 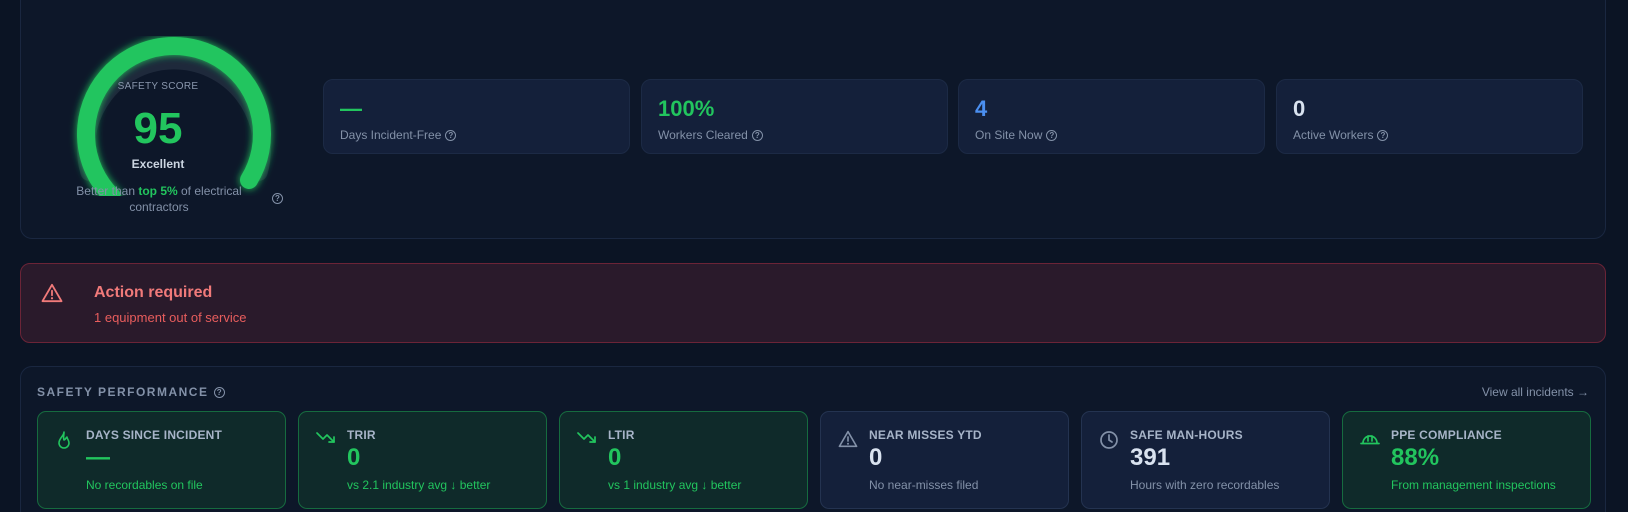 What do you see at coordinates (1111, 116) in the screenshot?
I see `stat-card-on-site-now: 4 On Site Now?` at bounding box center [1111, 116].